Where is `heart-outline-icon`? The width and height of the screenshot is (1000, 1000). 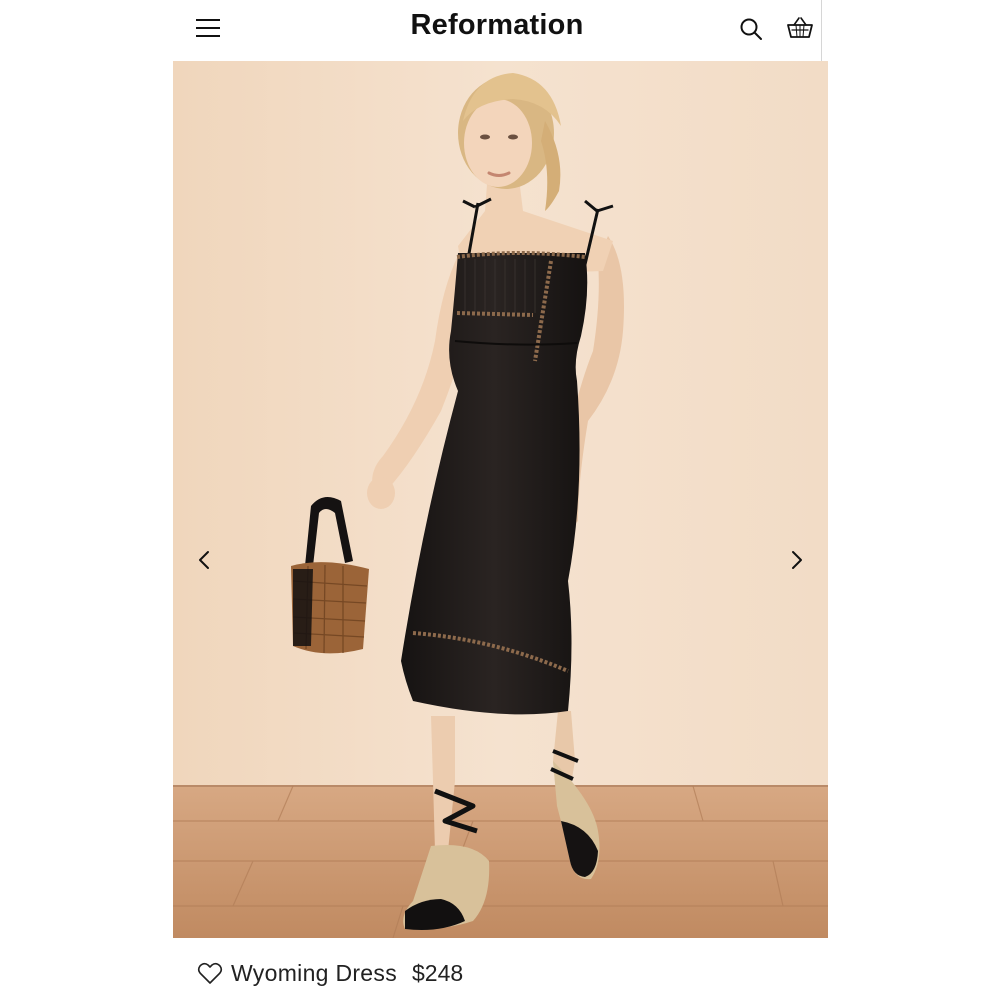 heart-outline-icon is located at coordinates (210, 974).